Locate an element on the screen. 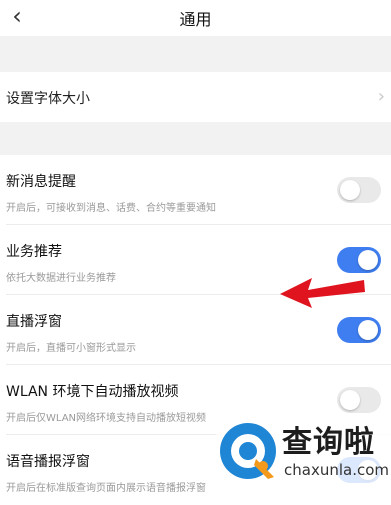 The height and width of the screenshot is (505, 391). setting-name: 新消息提醒 is located at coordinates (41, 182).